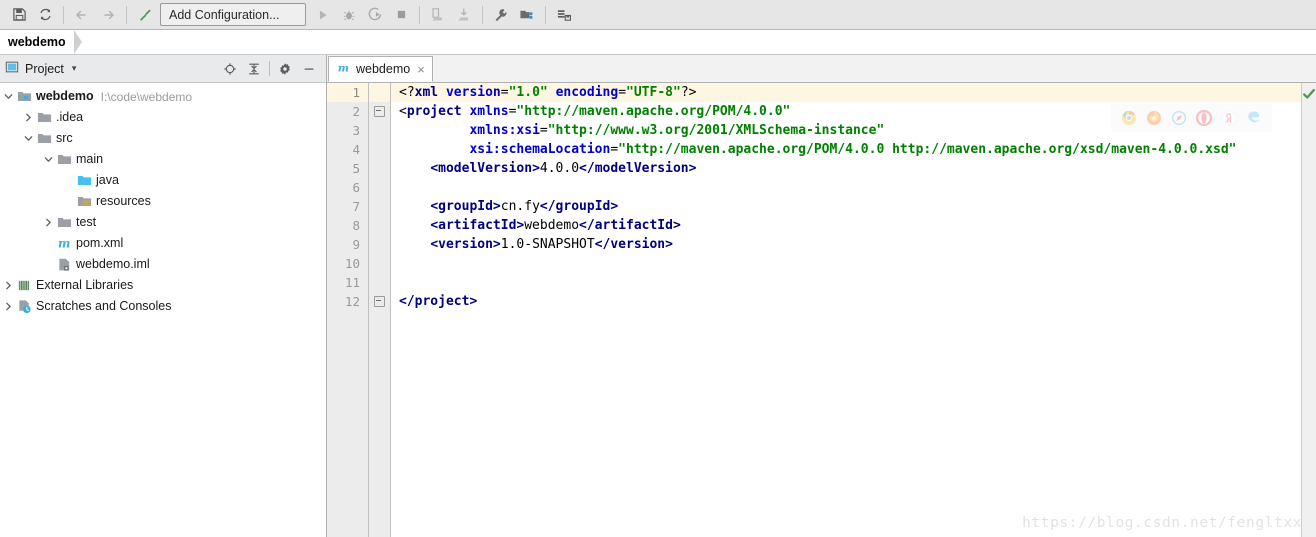 This screenshot has height=537, width=1316. What do you see at coordinates (40, 68) in the screenshot?
I see `project-panel-title: Project ▾` at bounding box center [40, 68].